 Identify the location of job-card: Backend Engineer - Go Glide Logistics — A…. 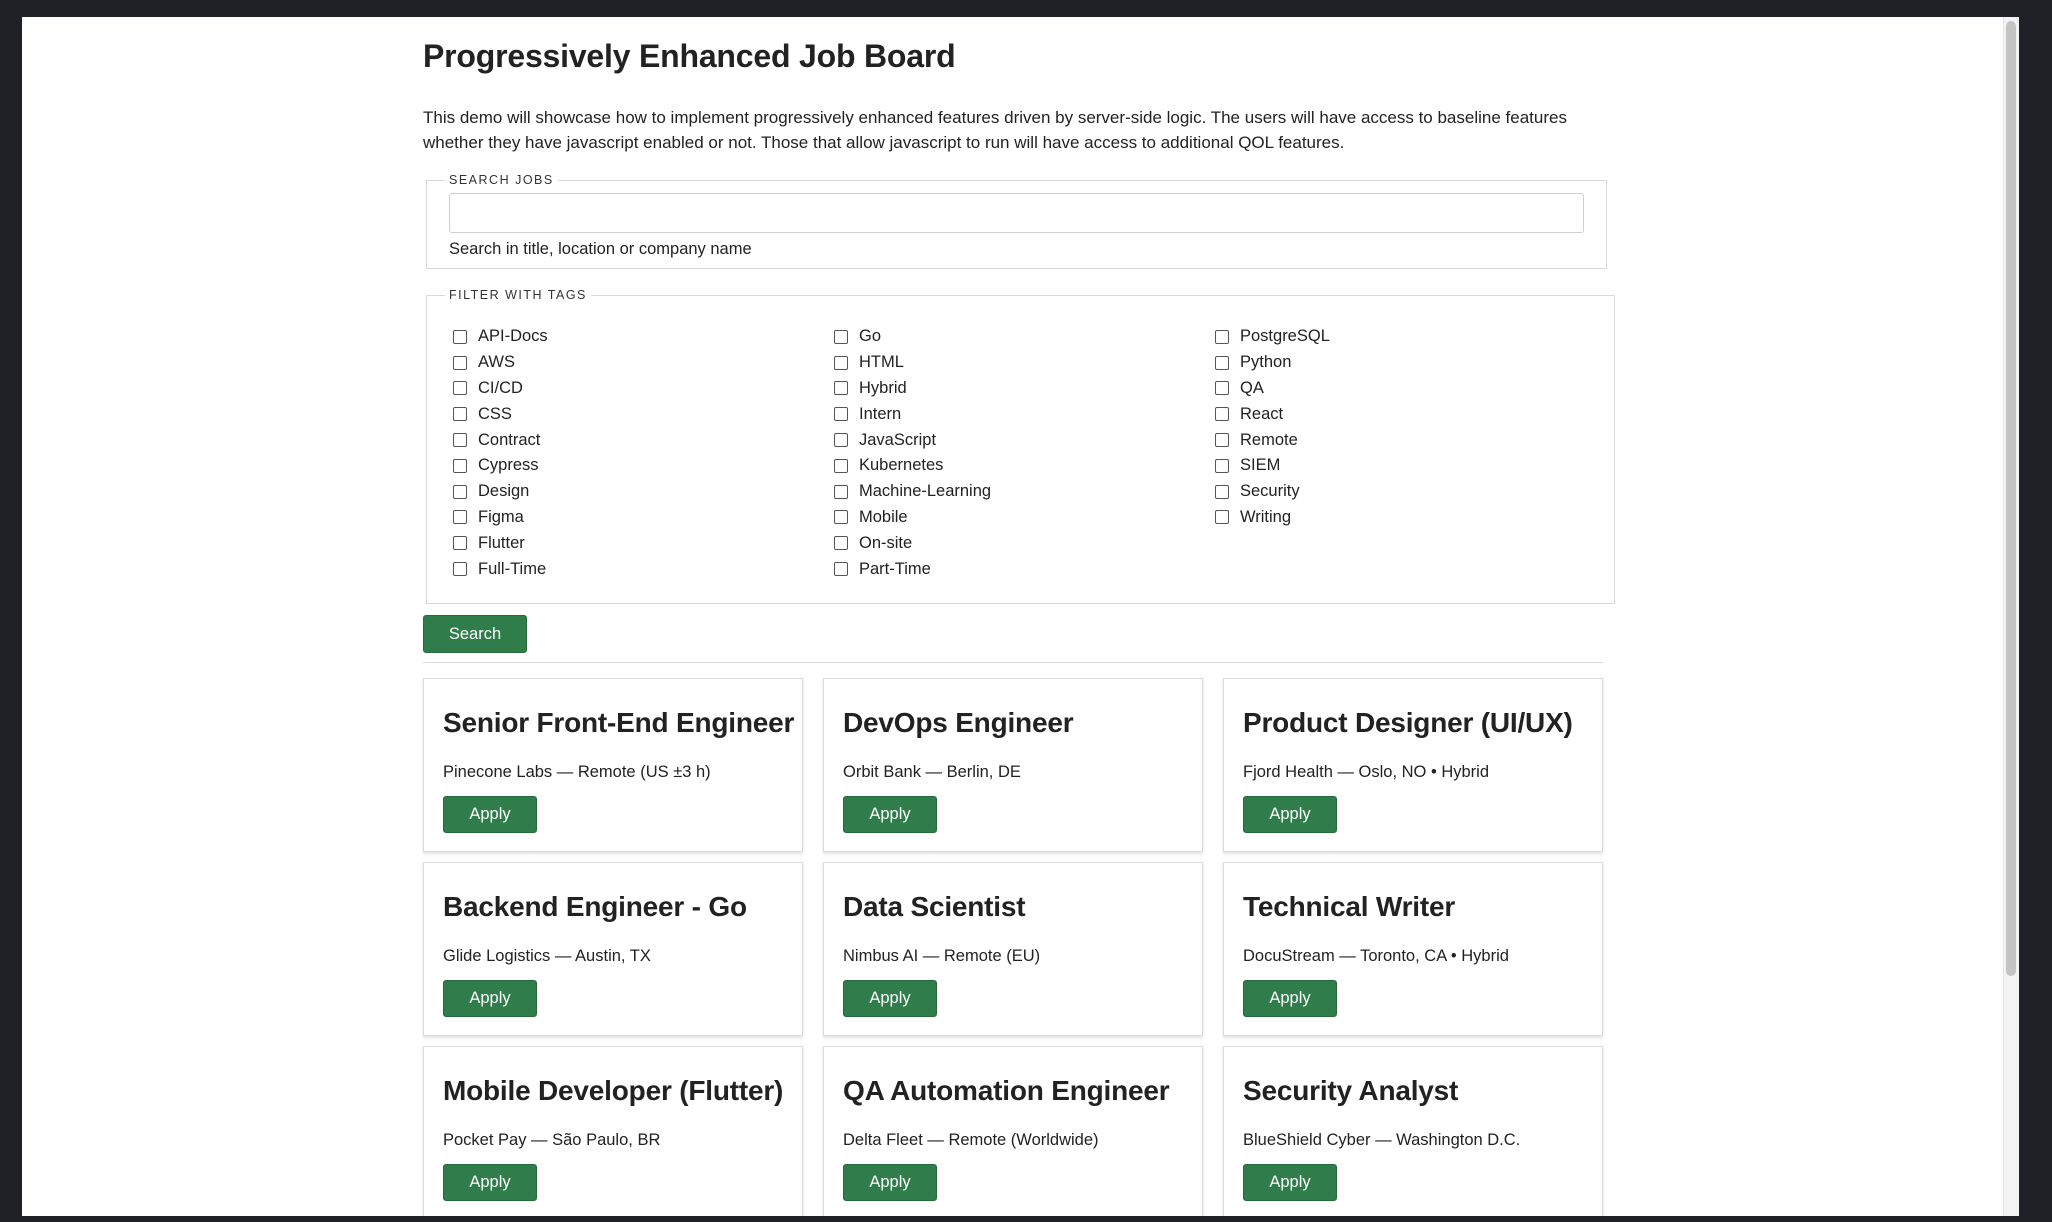
(613, 948).